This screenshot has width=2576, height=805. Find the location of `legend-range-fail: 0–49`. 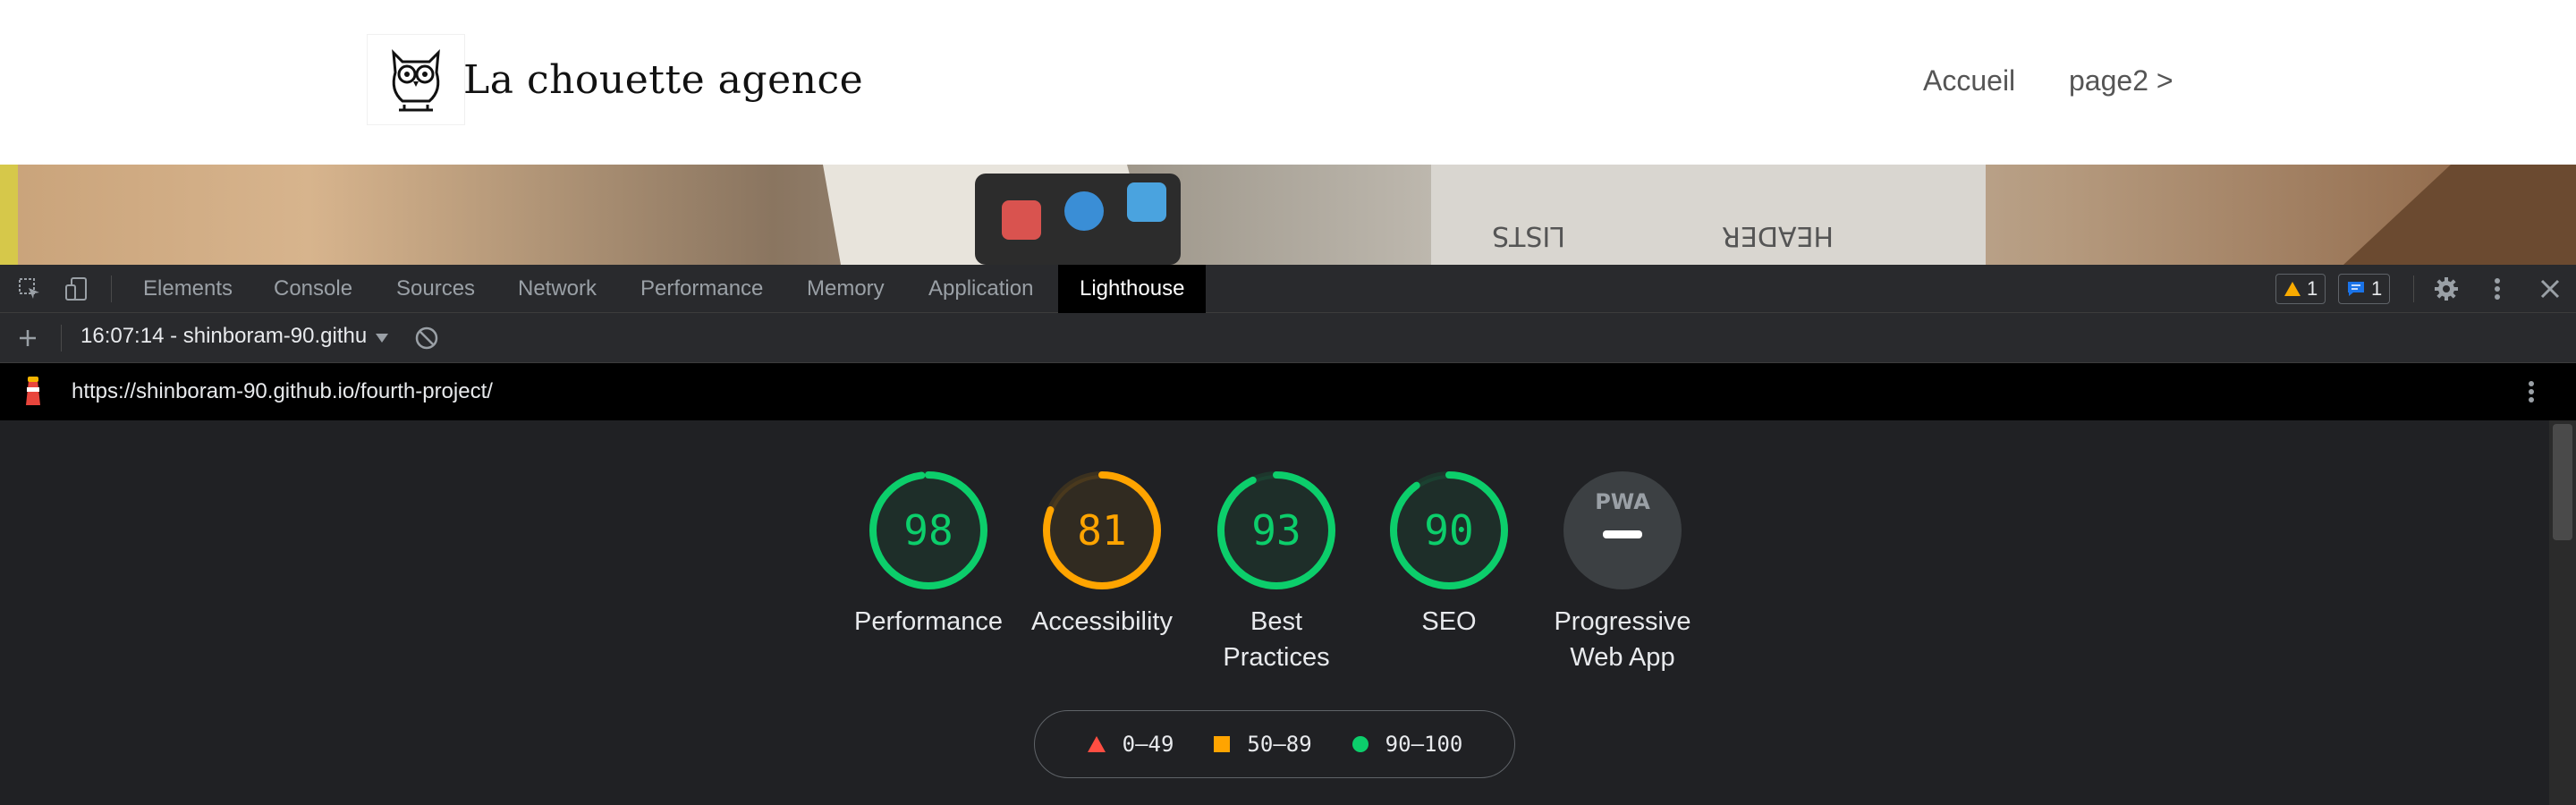

legend-range-fail: 0–49 is located at coordinates (1148, 744).